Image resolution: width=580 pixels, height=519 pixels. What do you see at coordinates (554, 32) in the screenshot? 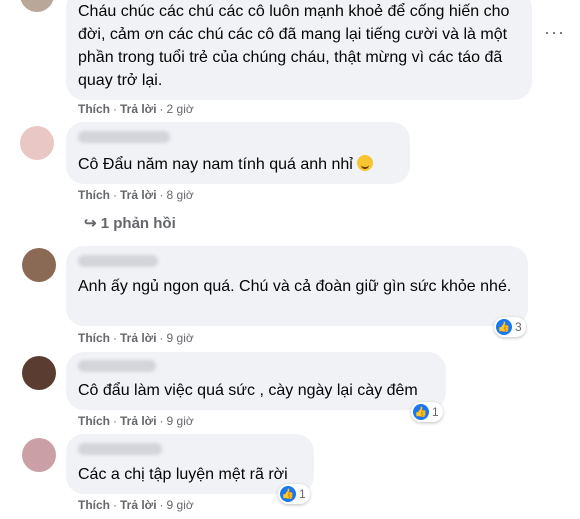
I see `more-options-icon: ···` at bounding box center [554, 32].